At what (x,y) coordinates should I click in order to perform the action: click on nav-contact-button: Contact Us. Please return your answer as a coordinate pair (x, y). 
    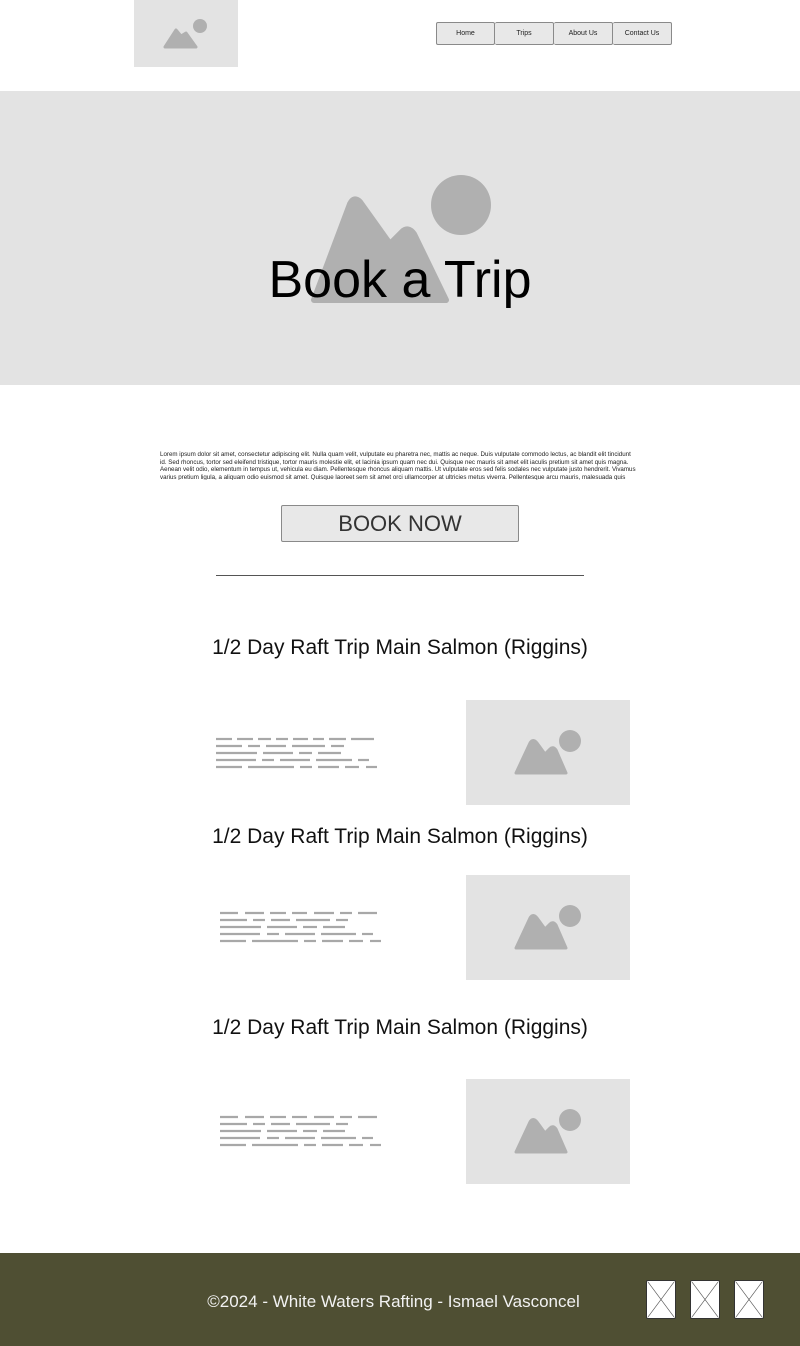
    Looking at the image, I should click on (642, 33).